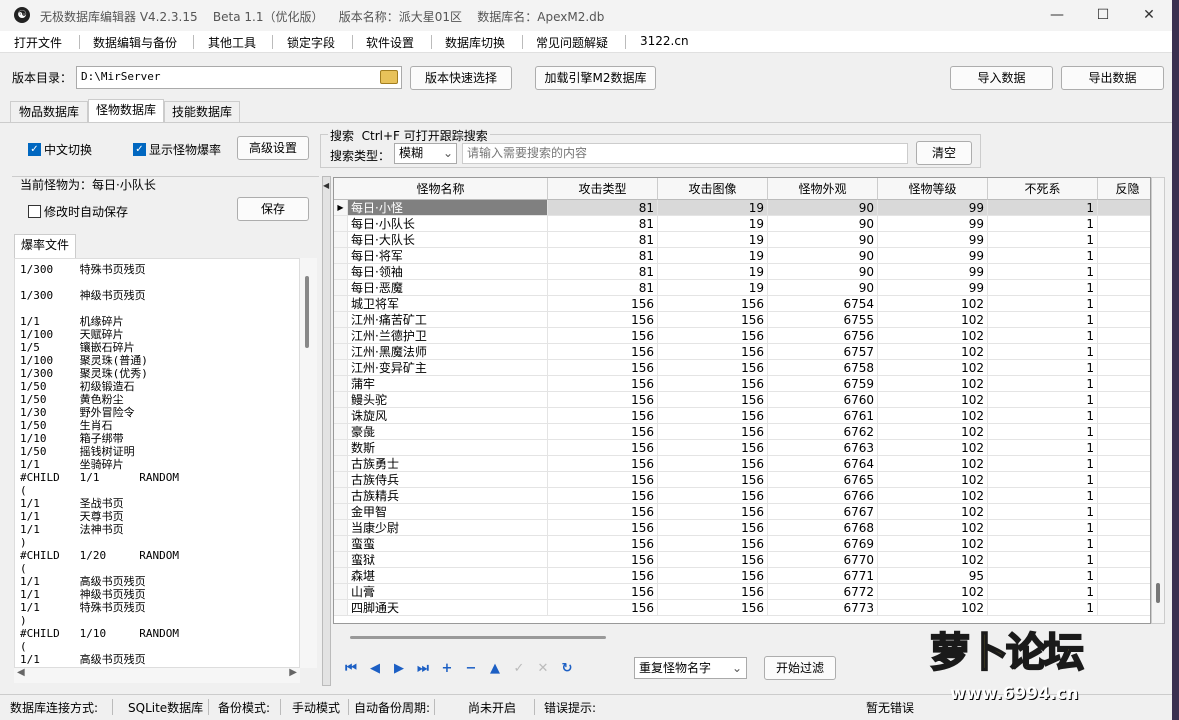  What do you see at coordinates (239, 77) in the screenshot?
I see `dir-input: D:\MirServer` at bounding box center [239, 77].